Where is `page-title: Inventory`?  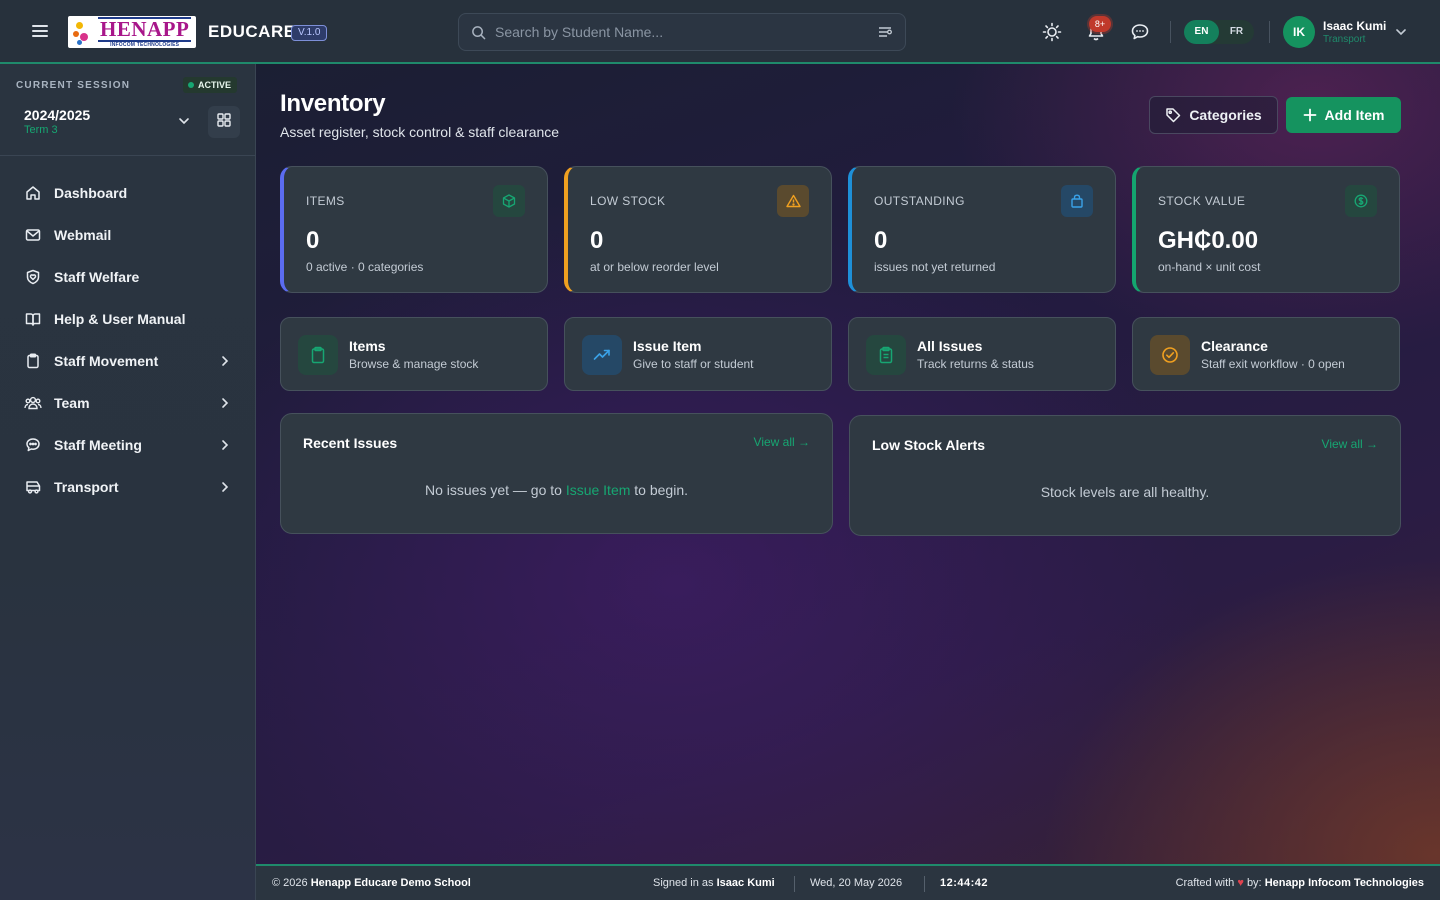 page-title: Inventory is located at coordinates (333, 103).